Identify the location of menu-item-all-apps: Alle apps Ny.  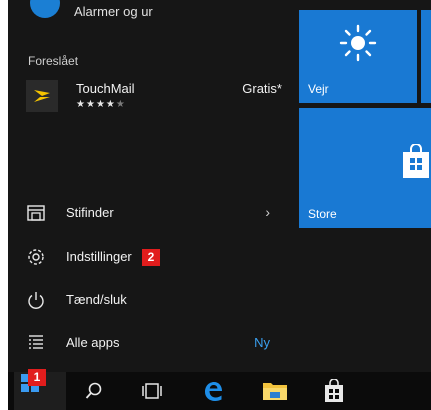
(156, 343).